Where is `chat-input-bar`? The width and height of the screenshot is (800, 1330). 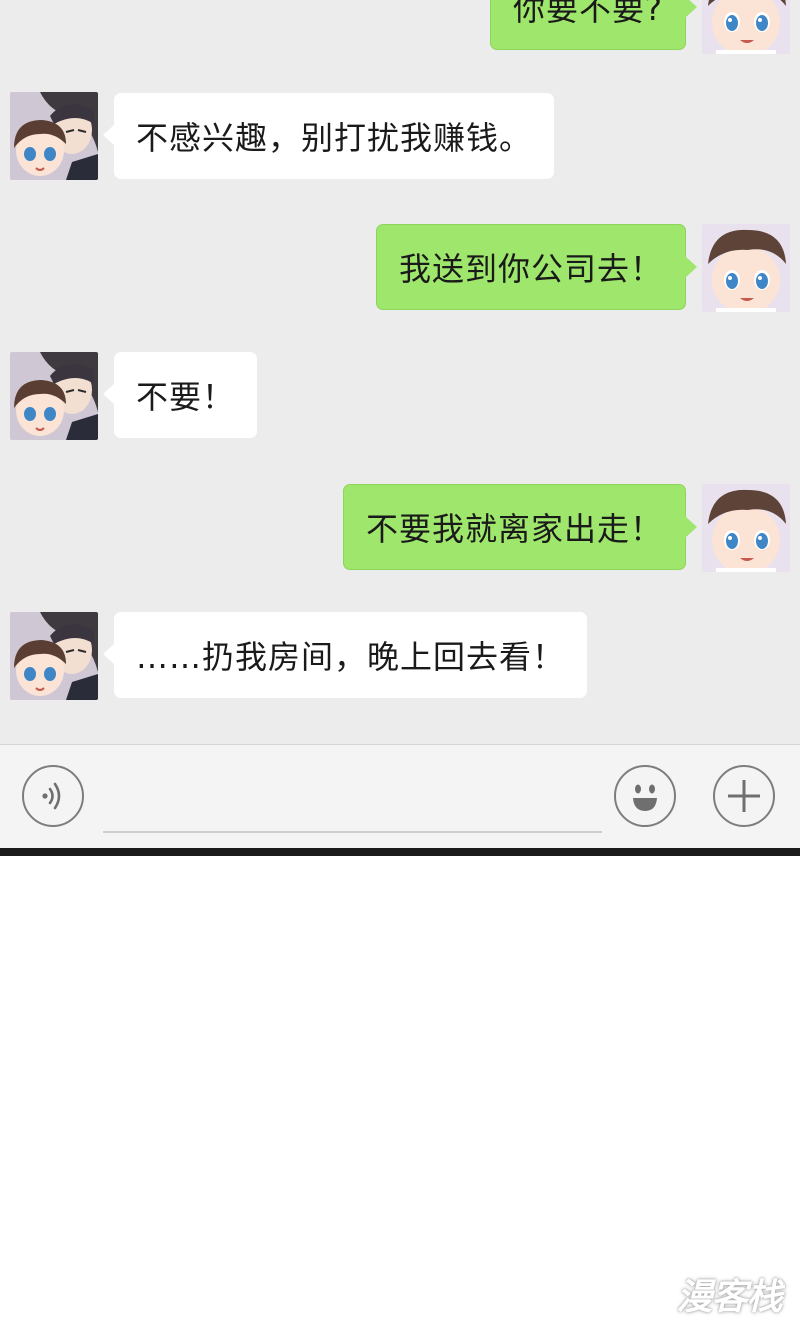
chat-input-bar is located at coordinates (400, 796).